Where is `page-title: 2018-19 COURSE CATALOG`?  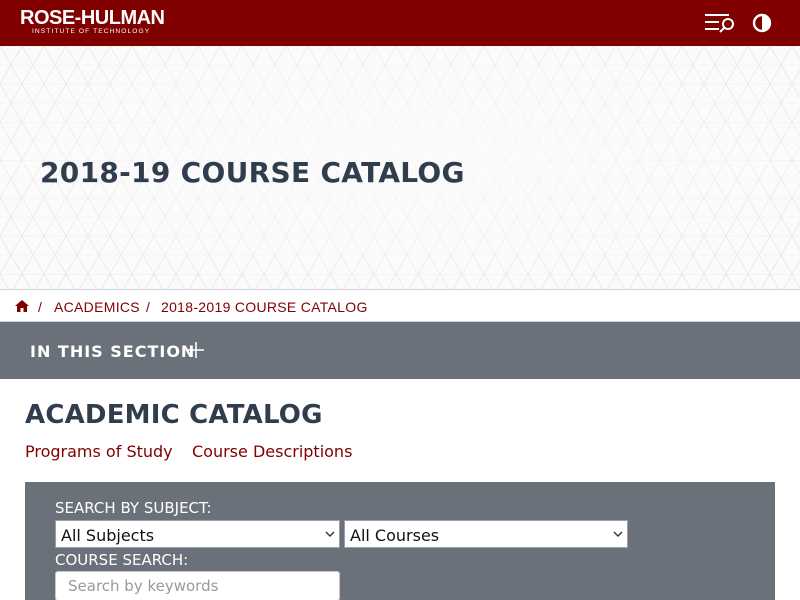
page-title: 2018-19 COURSE CATALOG is located at coordinates (252, 172).